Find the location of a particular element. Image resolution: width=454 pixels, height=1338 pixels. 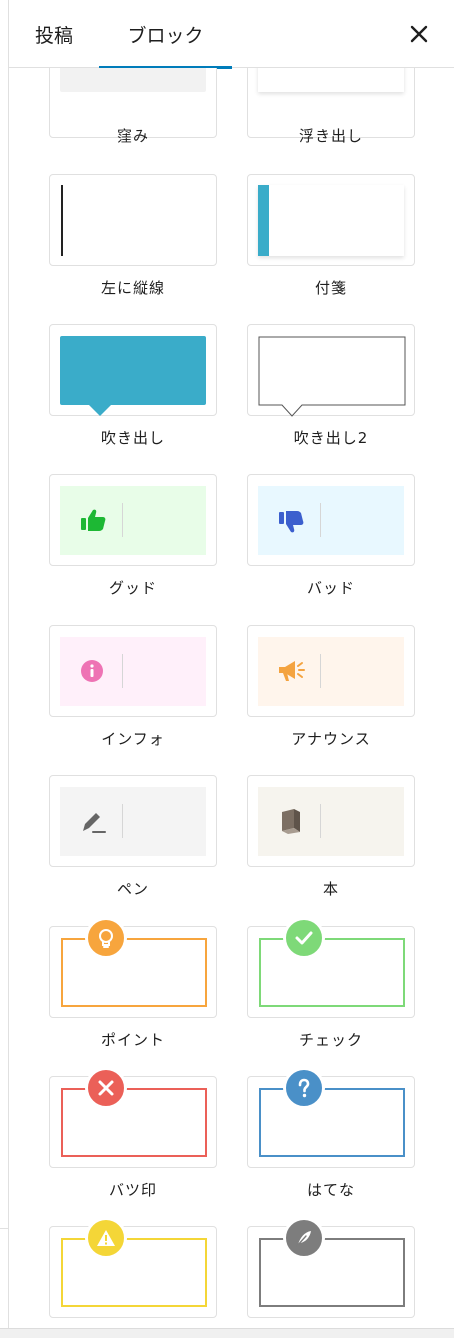

sidebar-header: 投稿 ブロック is located at coordinates (231, 34).